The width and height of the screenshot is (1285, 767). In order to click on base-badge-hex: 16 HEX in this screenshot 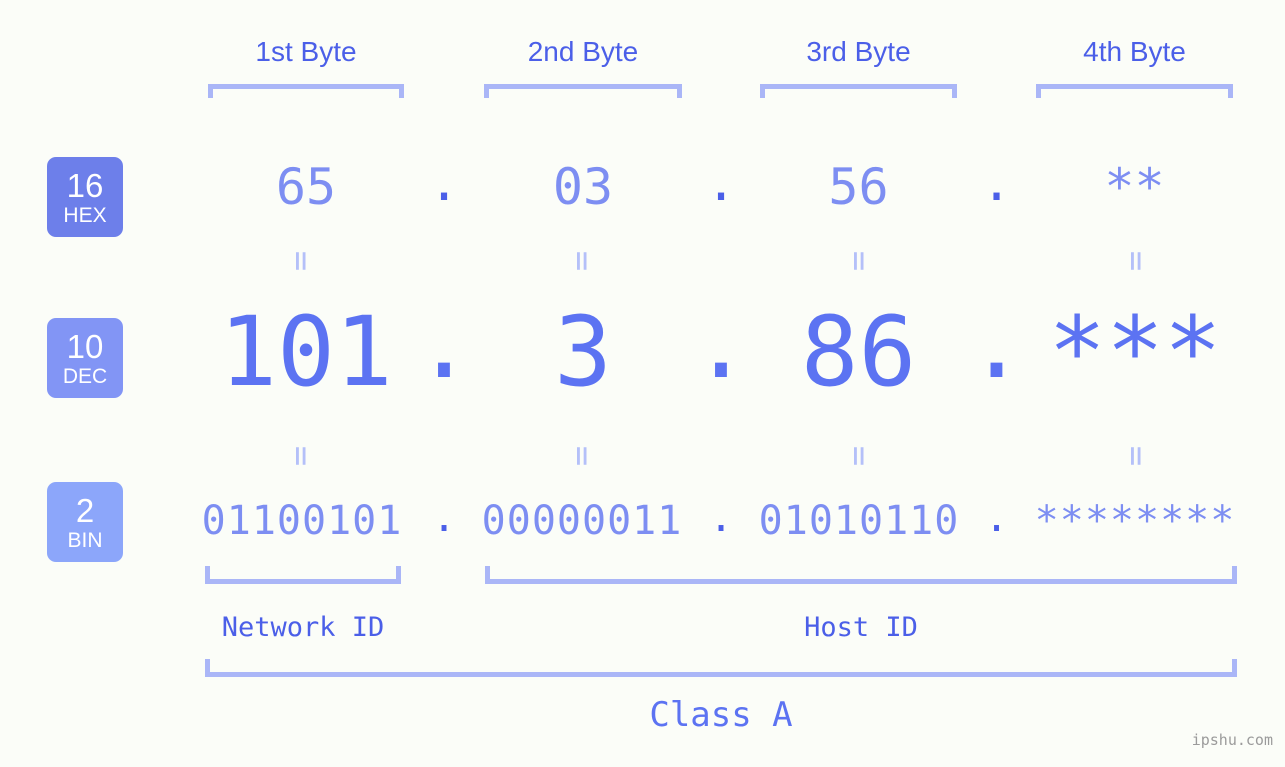, I will do `click(85, 197)`.